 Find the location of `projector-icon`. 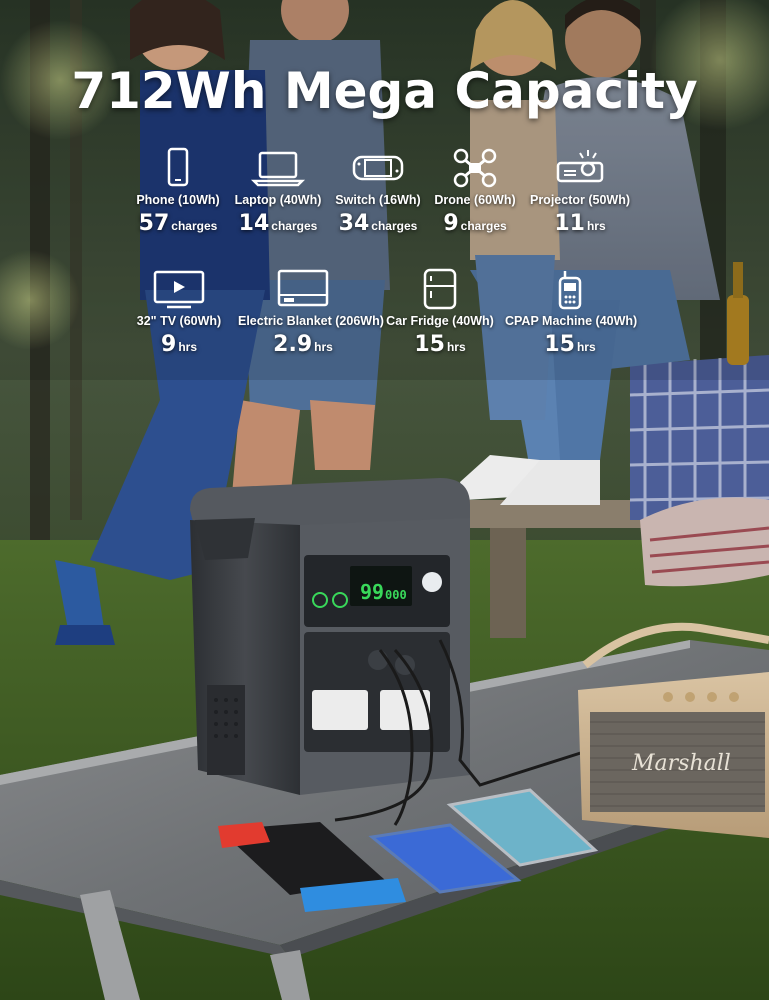

projector-icon is located at coordinates (580, 166).